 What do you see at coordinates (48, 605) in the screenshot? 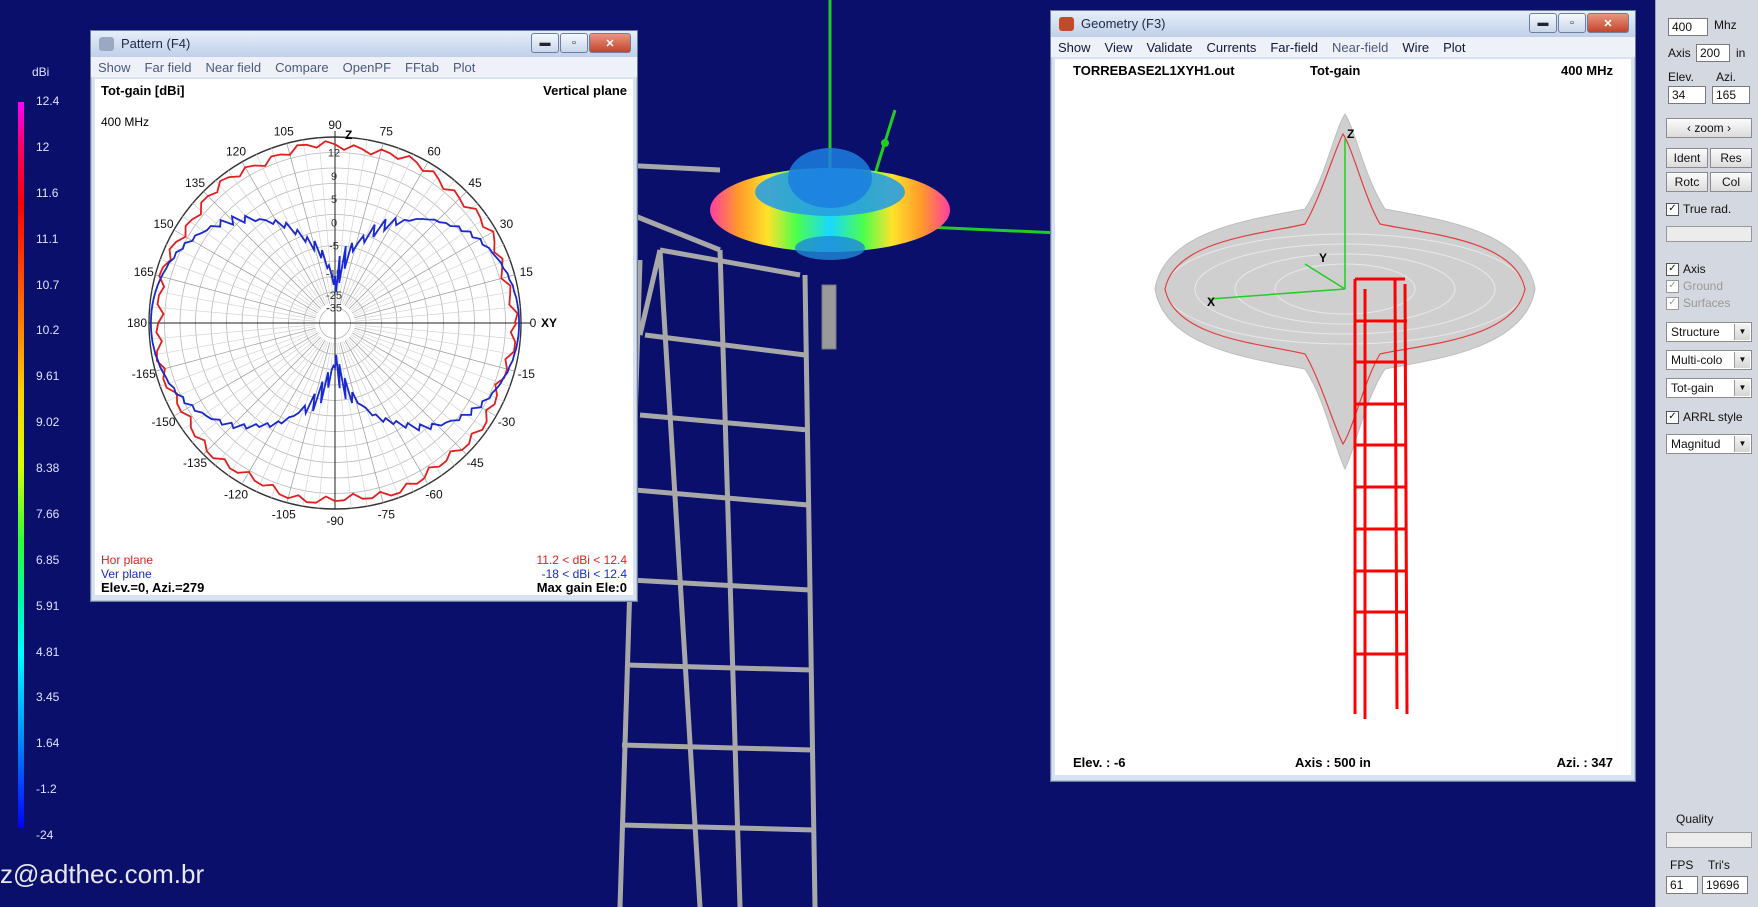
I see `scale-tick-label: 5.91` at bounding box center [48, 605].